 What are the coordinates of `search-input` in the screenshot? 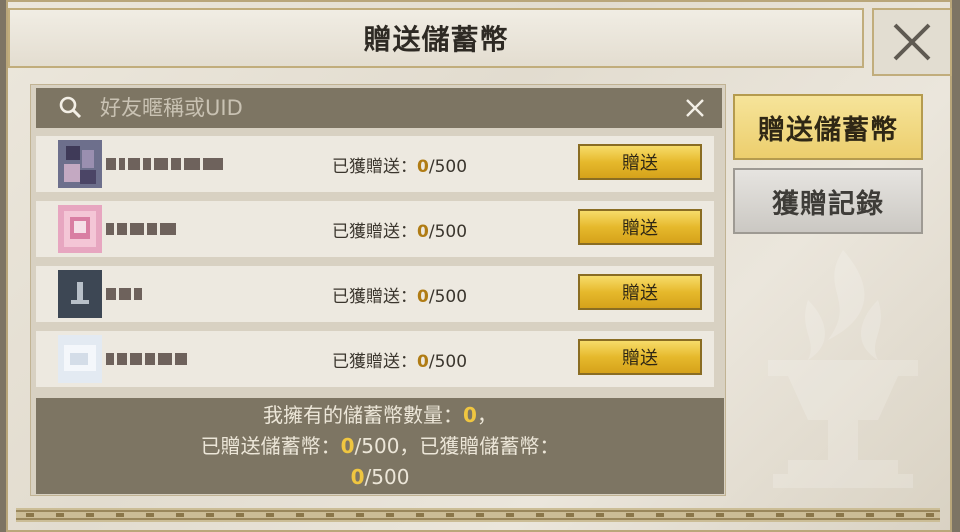 It's located at (390, 108).